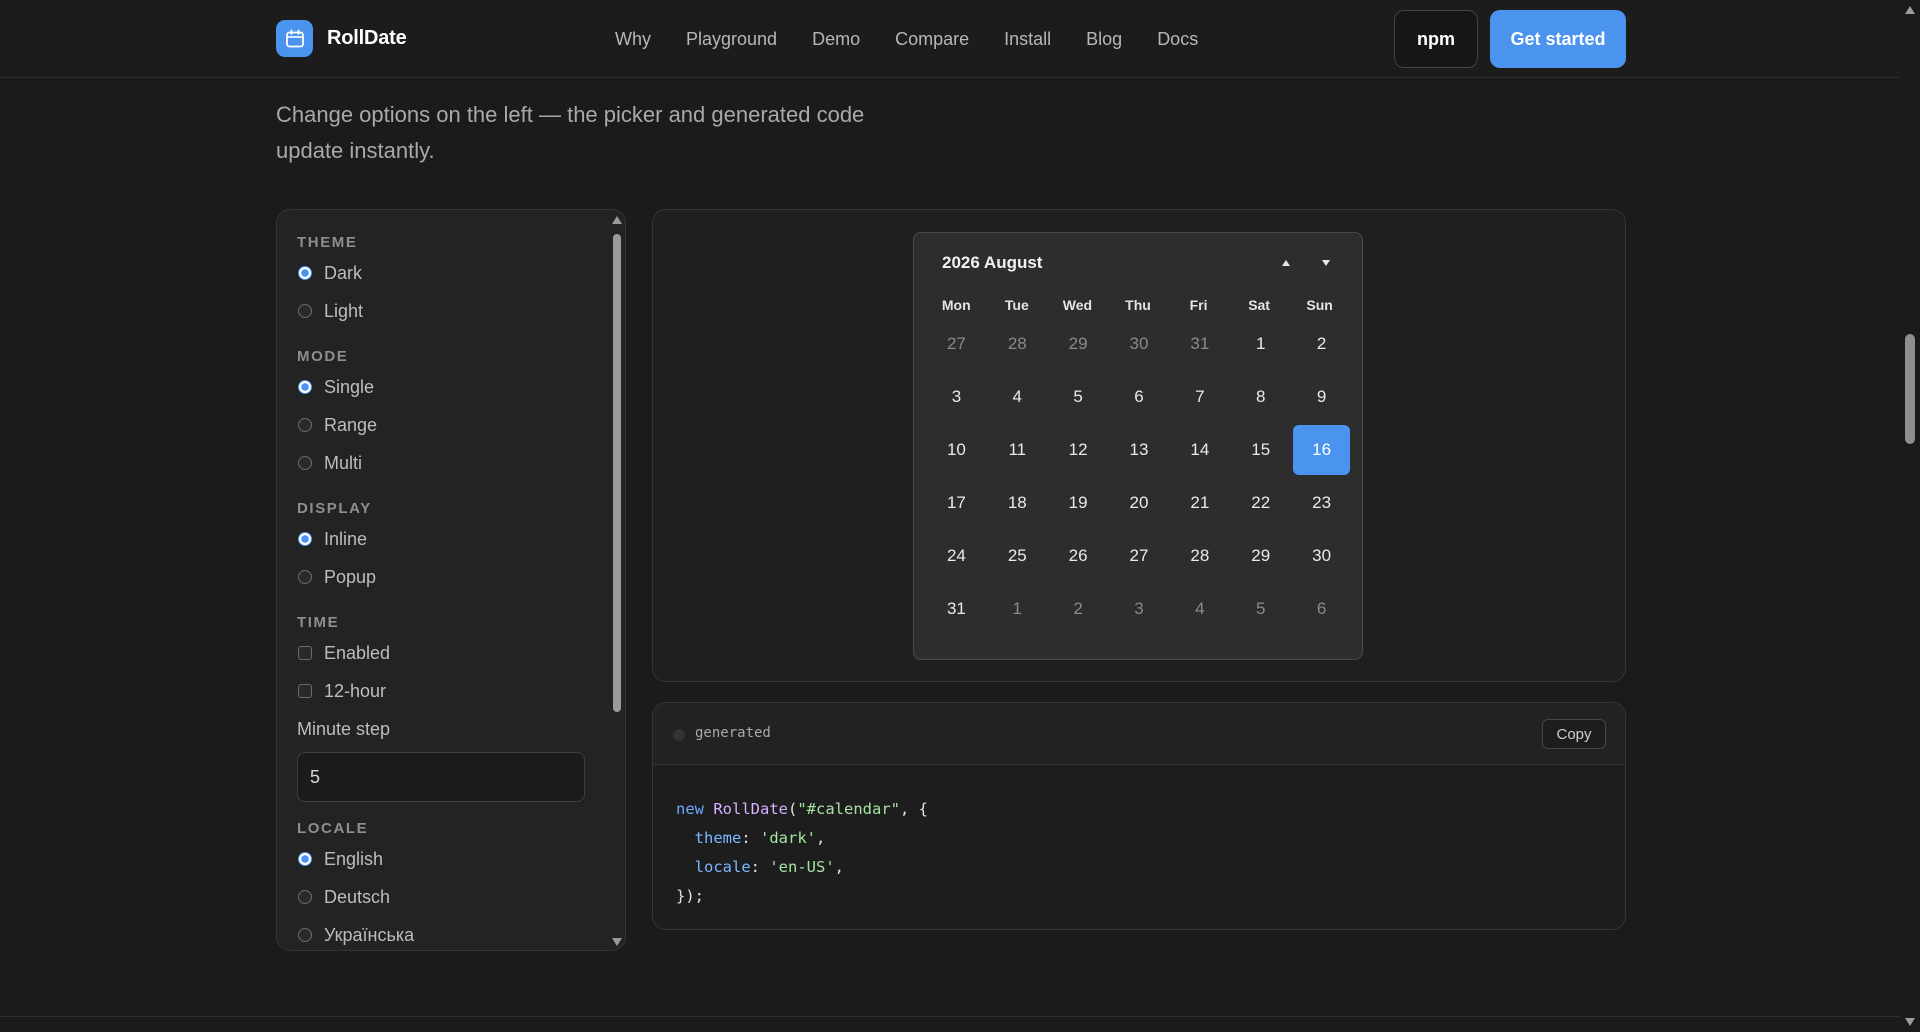 This screenshot has width=1920, height=1032. Describe the element at coordinates (956, 556) in the screenshot. I see `calendar-day: 24` at that location.